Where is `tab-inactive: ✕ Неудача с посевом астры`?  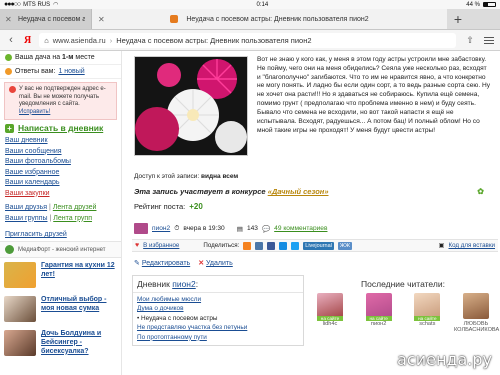 tab-inactive: ✕ Неудача с посевом астры is located at coordinates (46, 19).